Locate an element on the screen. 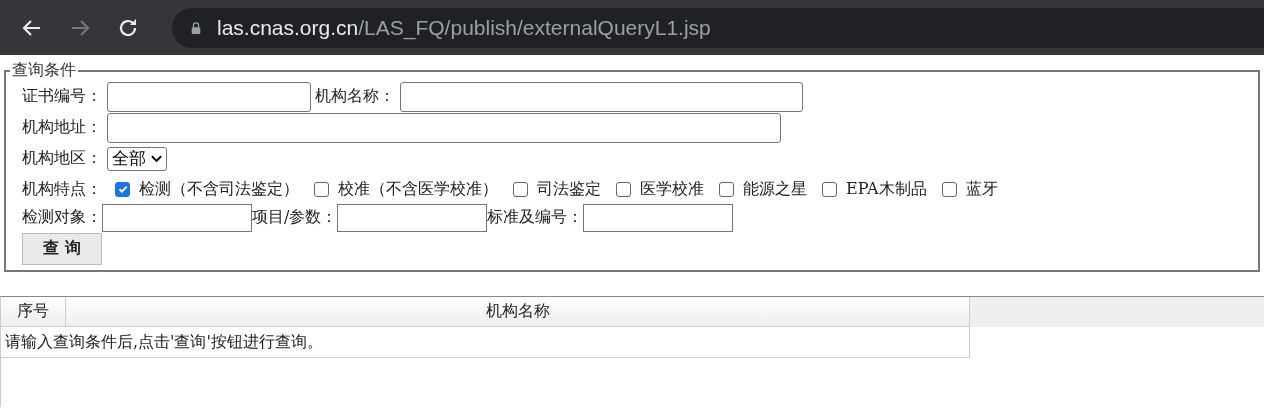  test-object-field is located at coordinates (177, 217).